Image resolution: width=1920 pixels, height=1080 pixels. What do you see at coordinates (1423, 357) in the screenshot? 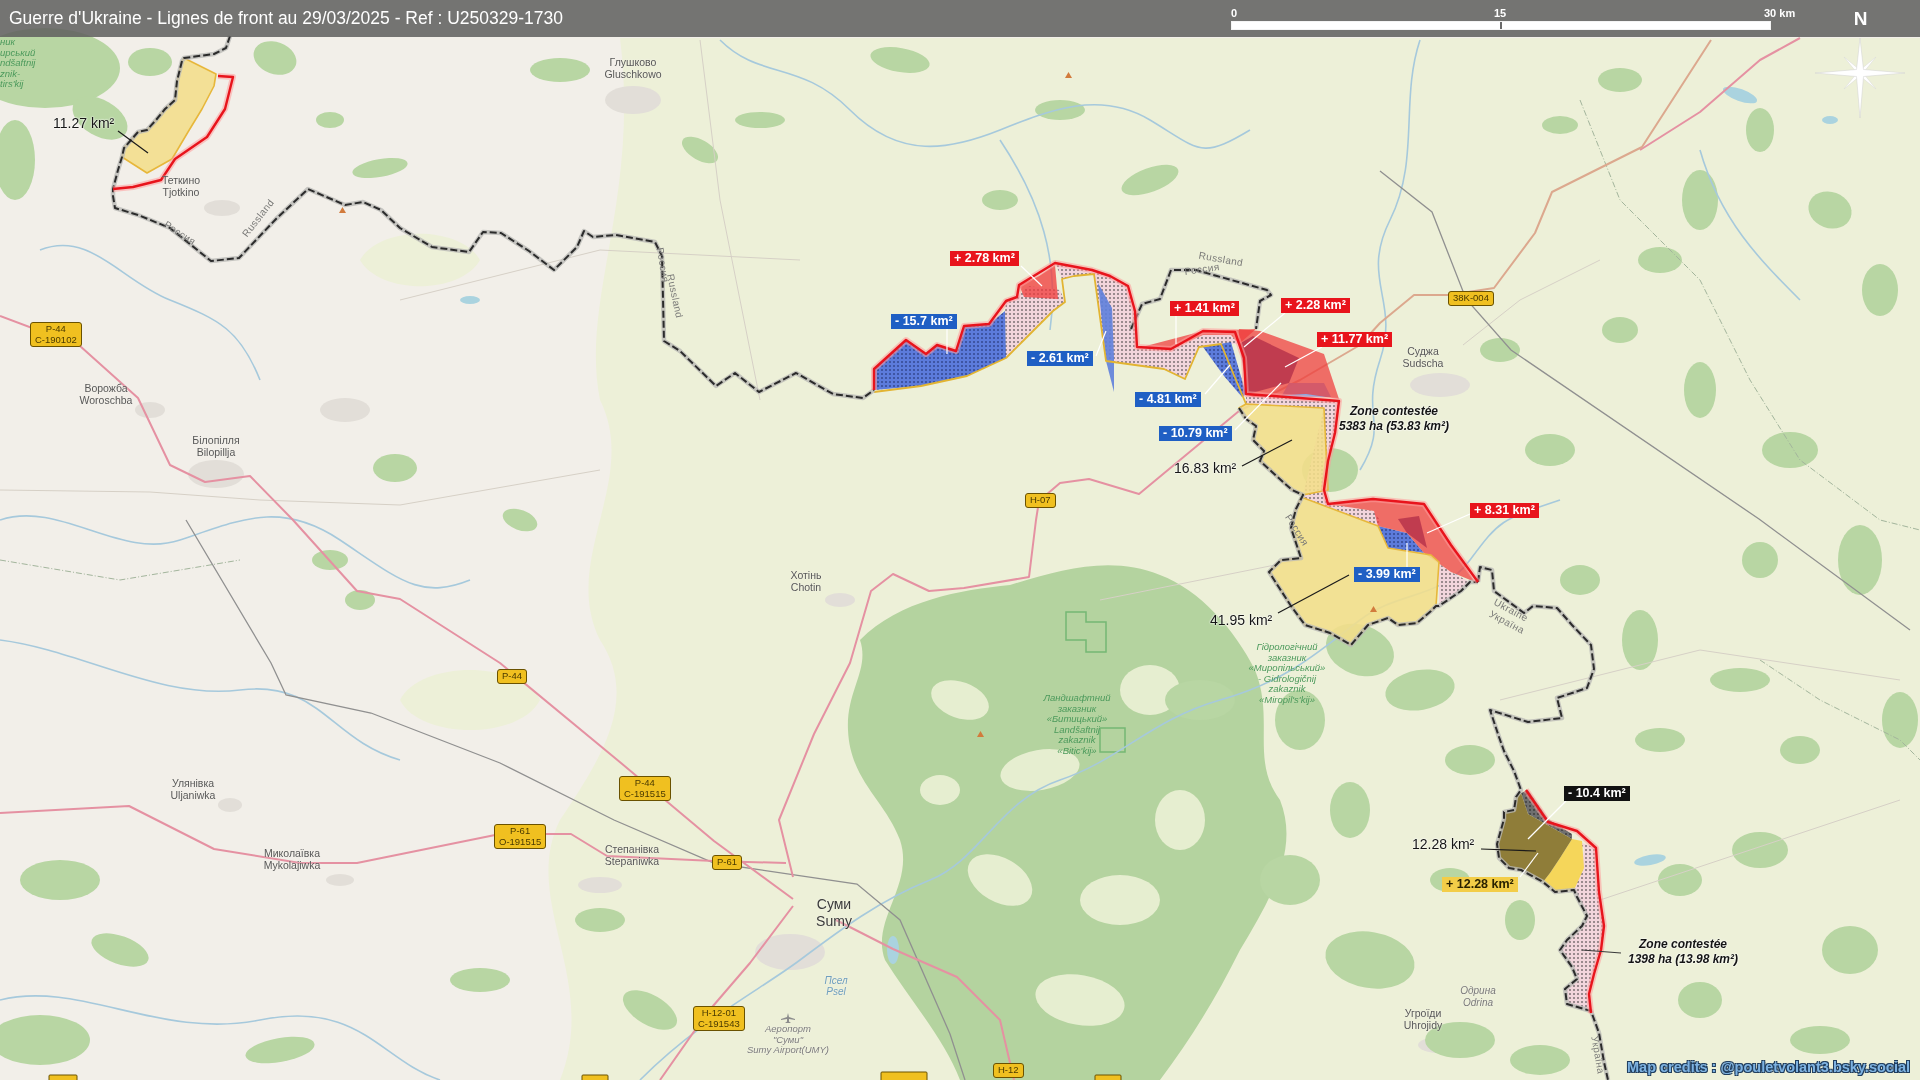
I see `place-label: Суджа Sudscha` at bounding box center [1423, 357].